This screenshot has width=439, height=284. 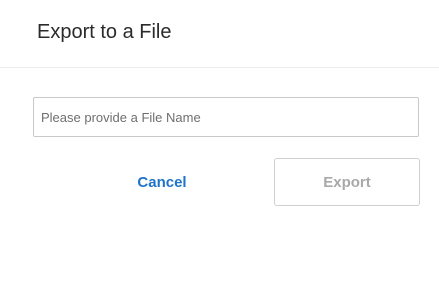 What do you see at coordinates (226, 117) in the screenshot?
I see `file-name-input` at bounding box center [226, 117].